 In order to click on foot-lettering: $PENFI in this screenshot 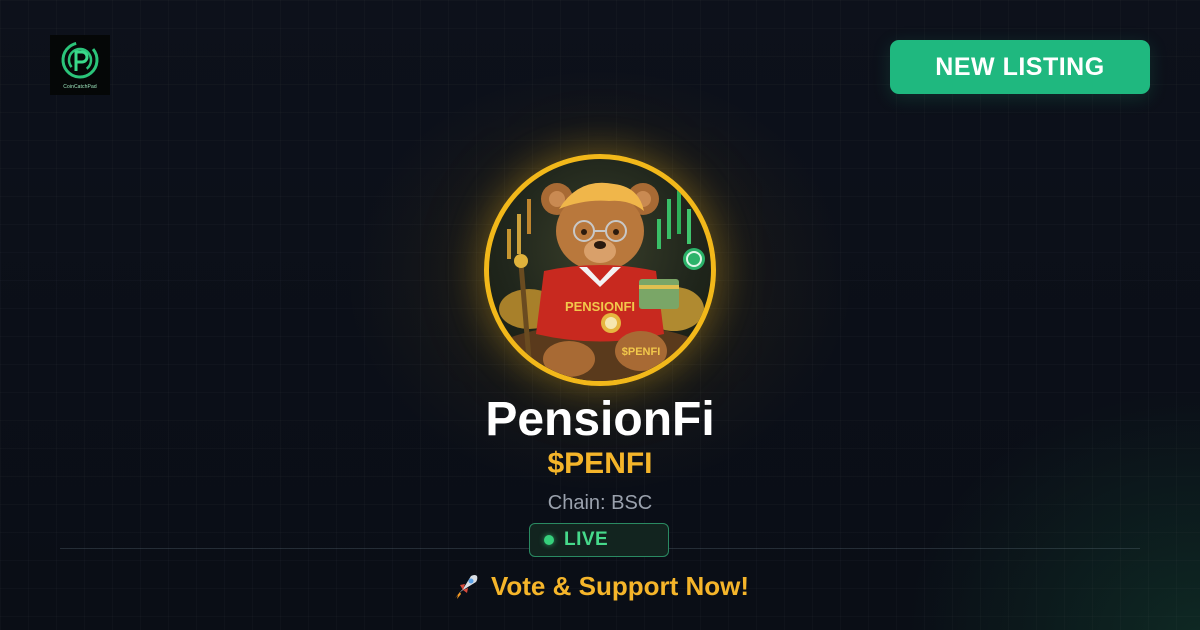, I will do `click(641, 352)`.